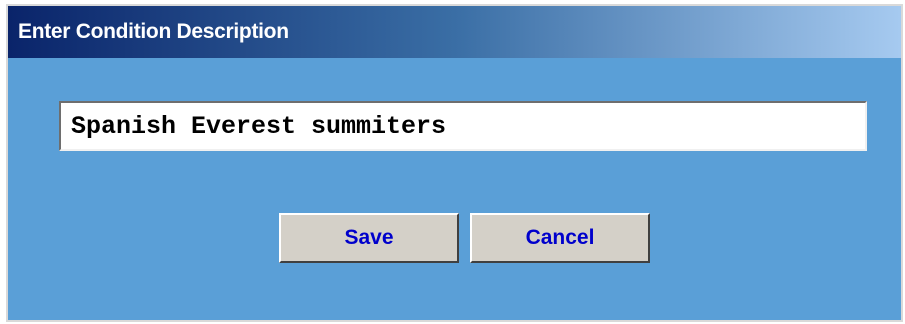  I want to click on cancel-button: Cancel, so click(560, 238).